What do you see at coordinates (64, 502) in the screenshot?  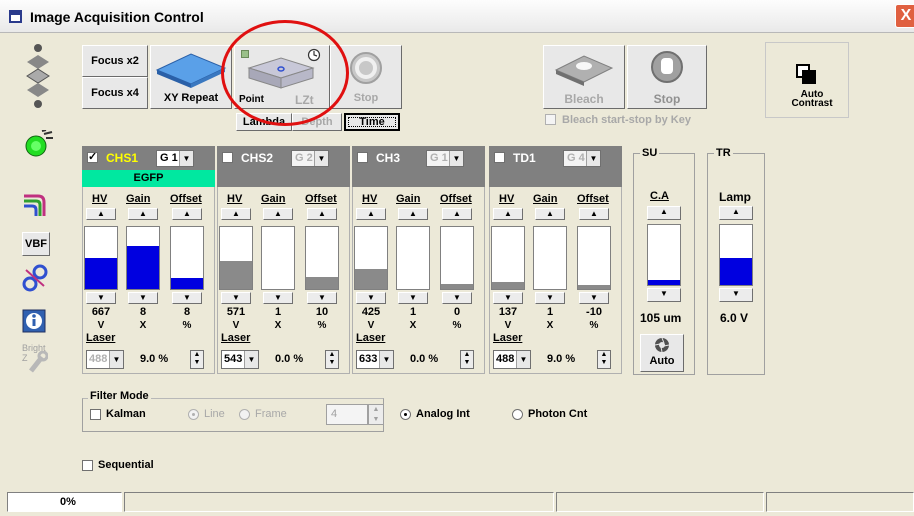 I see `status-progress: 0%` at bounding box center [64, 502].